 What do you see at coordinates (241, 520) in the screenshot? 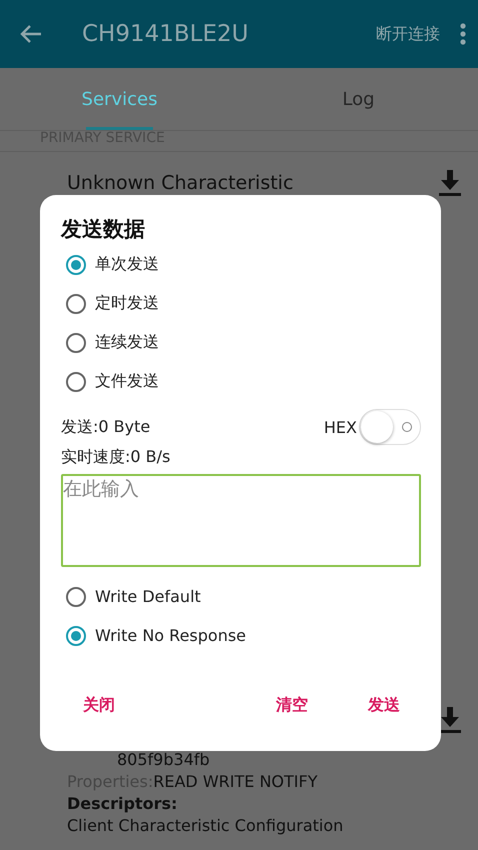
I see `input-field: 在此输入` at bounding box center [241, 520].